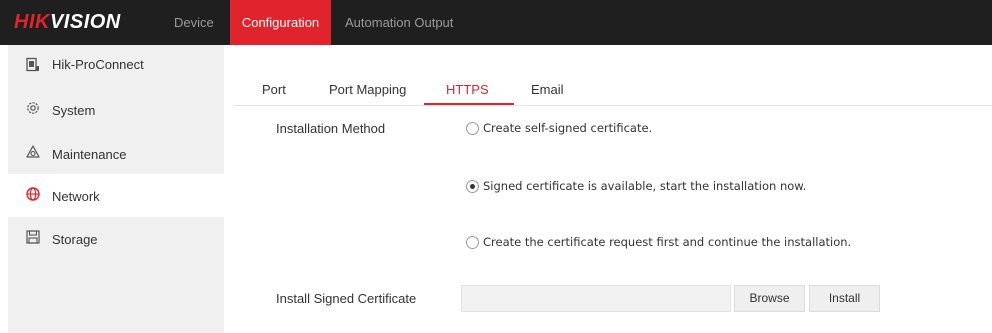 The height and width of the screenshot is (333, 992). Describe the element at coordinates (32, 64) in the screenshot. I see `hik-proconnect-icon` at that location.